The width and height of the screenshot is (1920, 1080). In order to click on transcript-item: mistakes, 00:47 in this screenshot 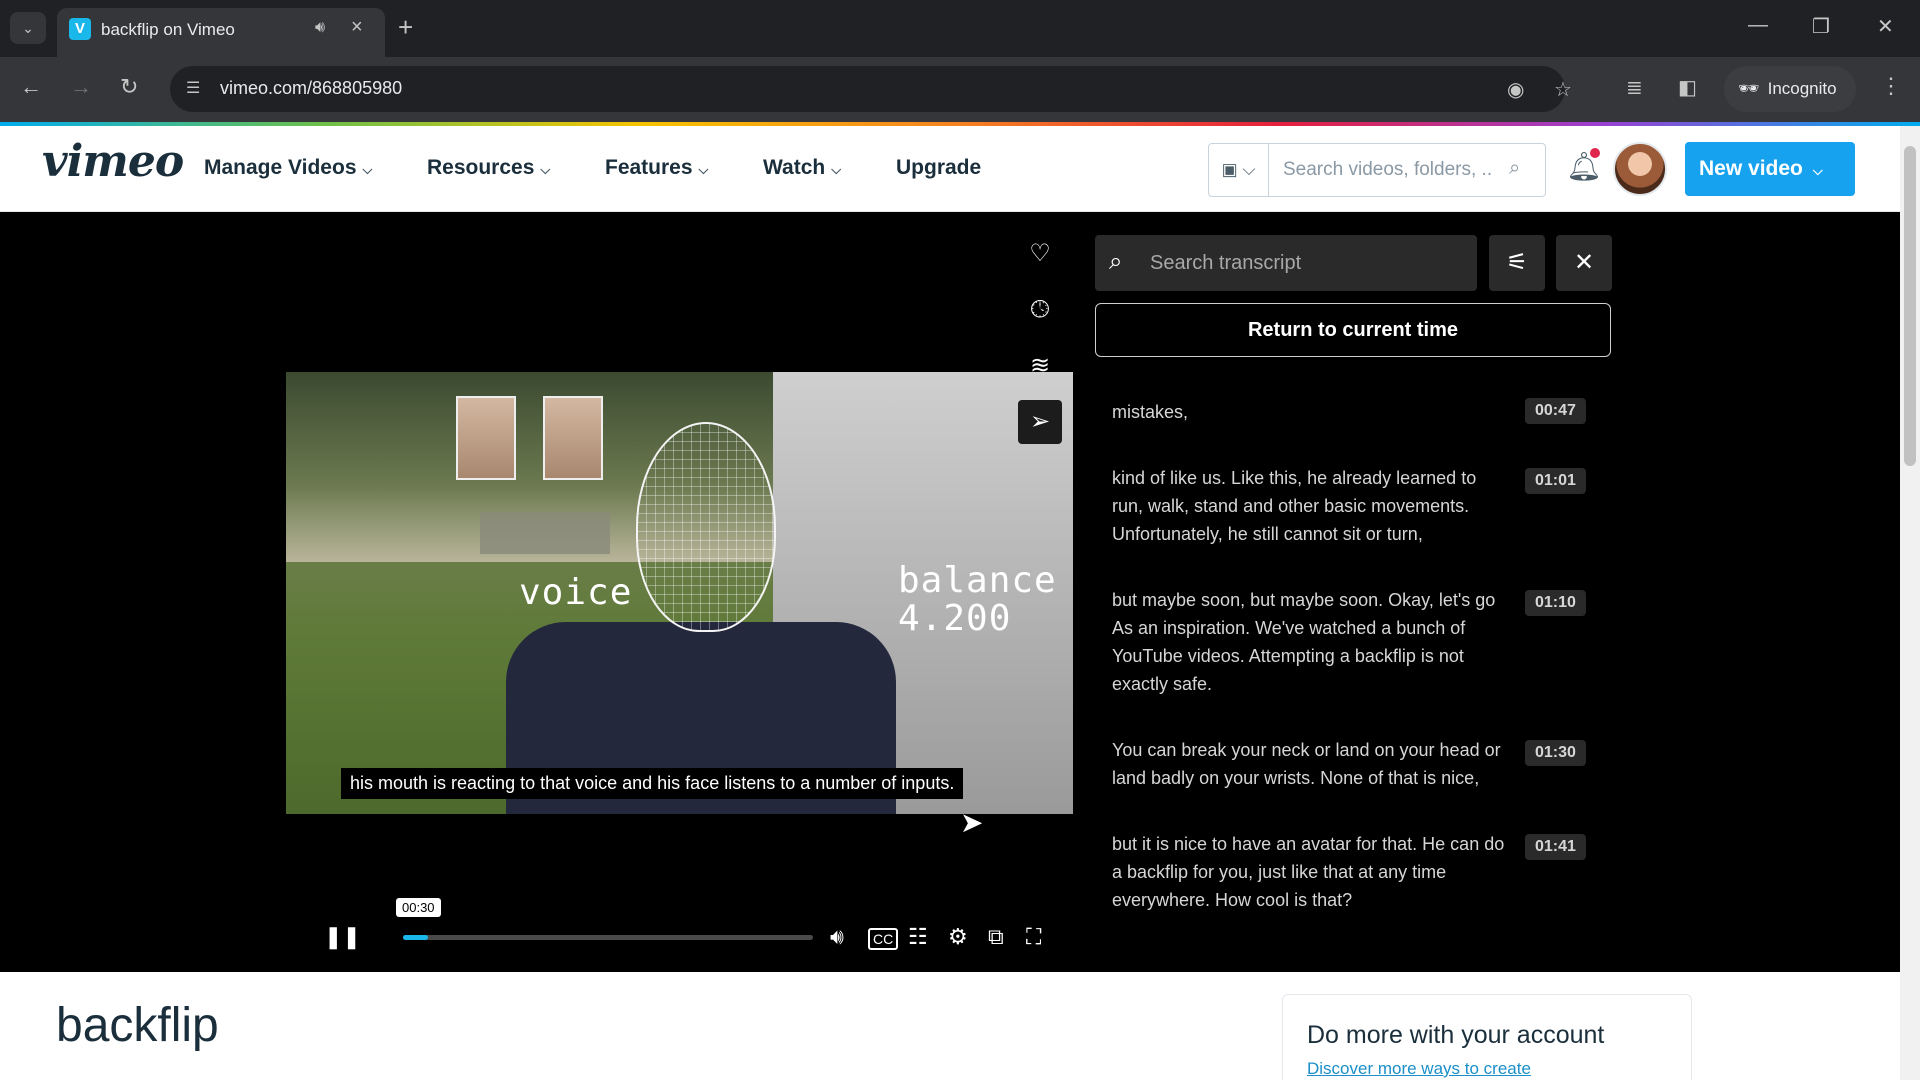, I will do `click(1352, 412)`.